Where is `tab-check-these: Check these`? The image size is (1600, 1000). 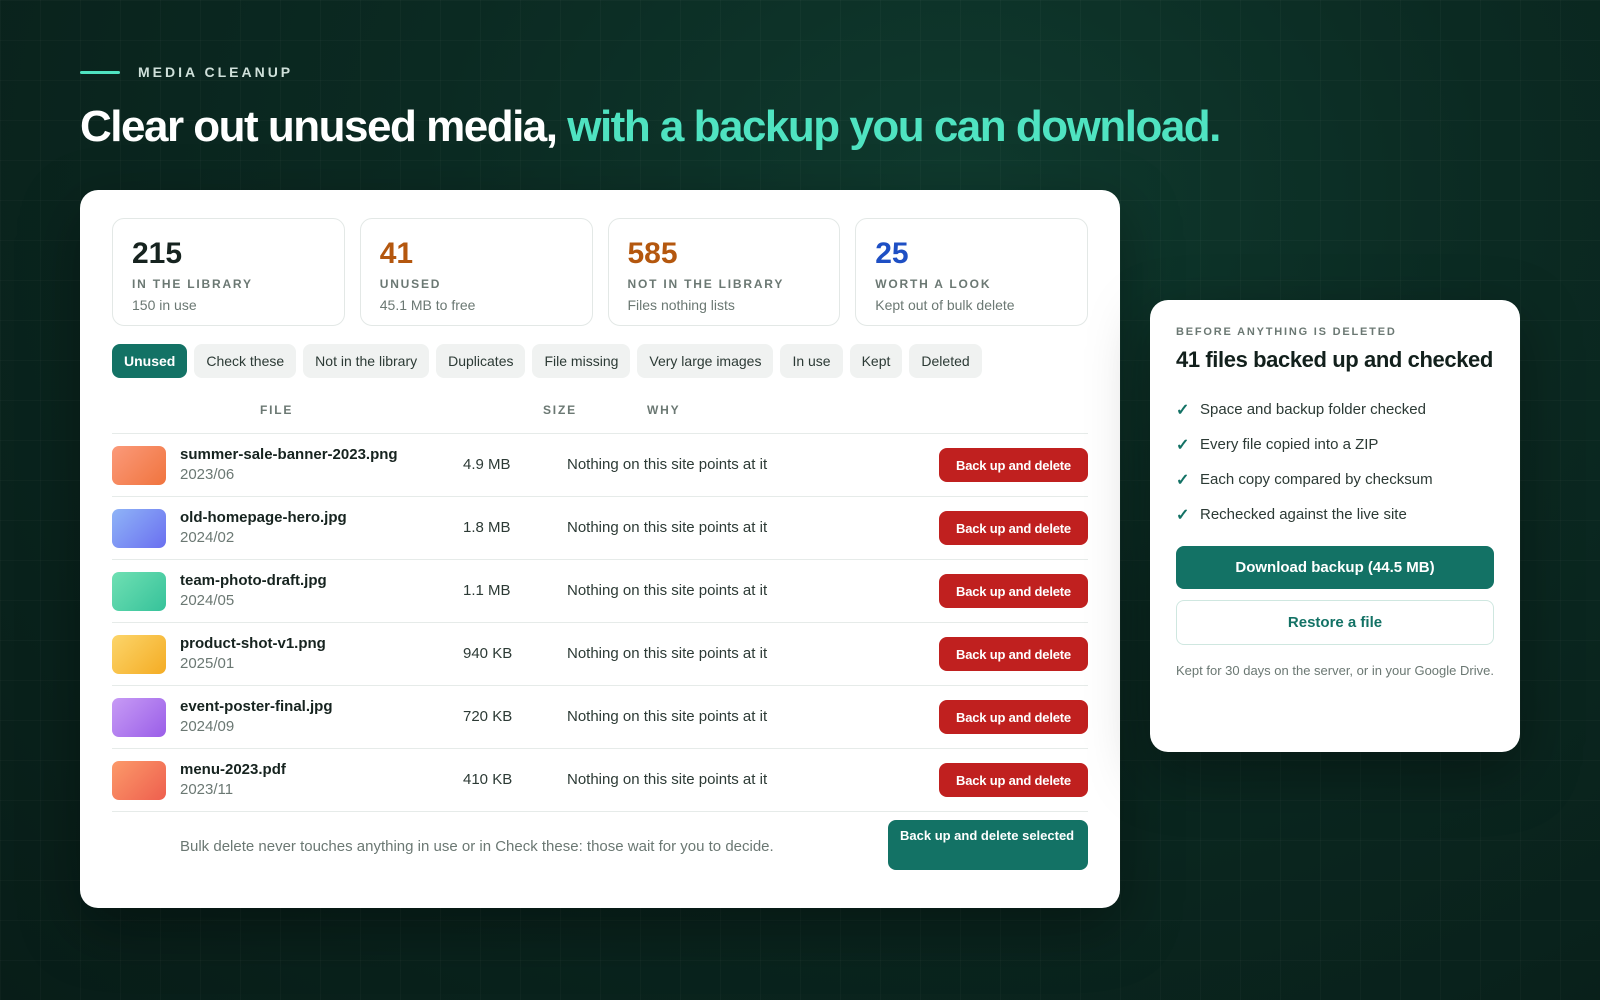 tab-check-these: Check these is located at coordinates (245, 361).